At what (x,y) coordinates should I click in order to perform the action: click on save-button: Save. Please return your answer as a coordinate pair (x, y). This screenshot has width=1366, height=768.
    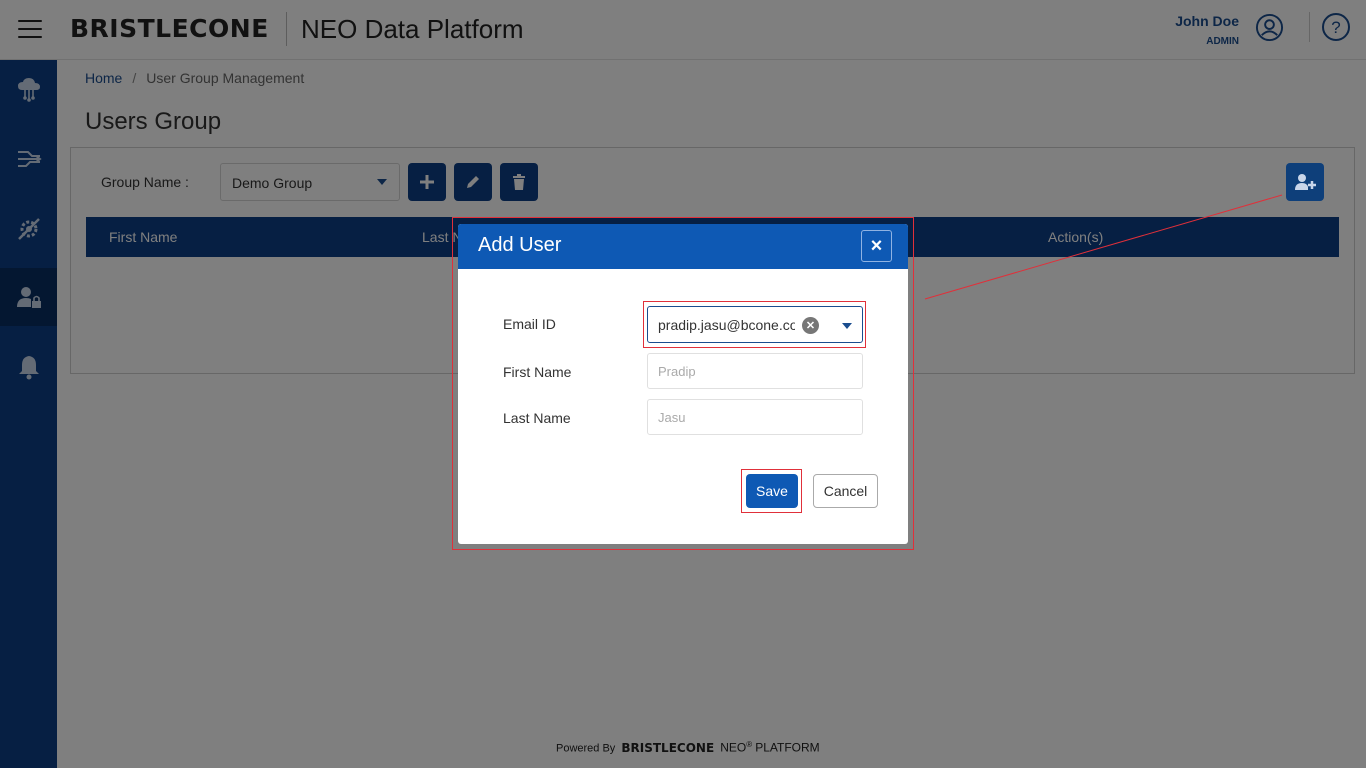
    Looking at the image, I should click on (772, 491).